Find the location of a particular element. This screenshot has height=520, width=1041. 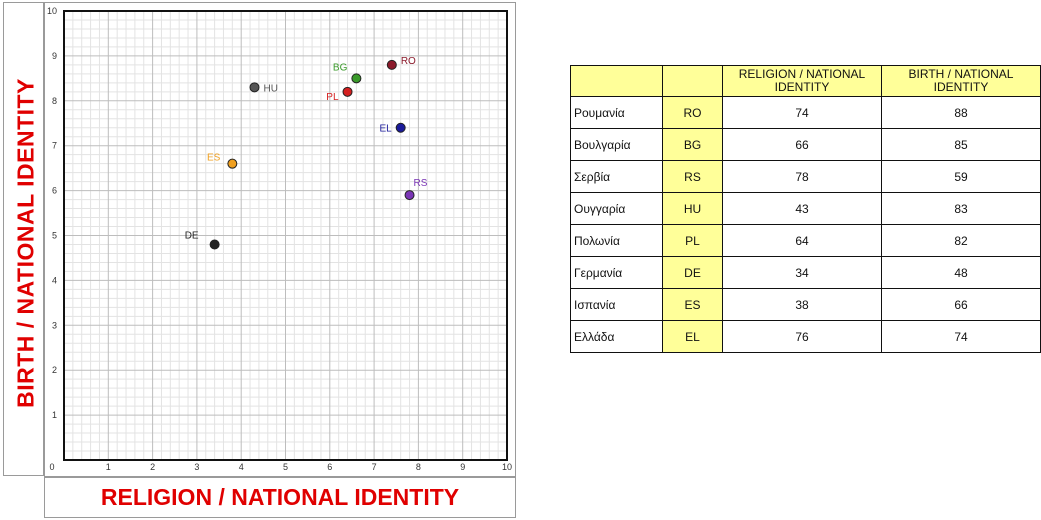

birth-cell: 74 is located at coordinates (961, 336).